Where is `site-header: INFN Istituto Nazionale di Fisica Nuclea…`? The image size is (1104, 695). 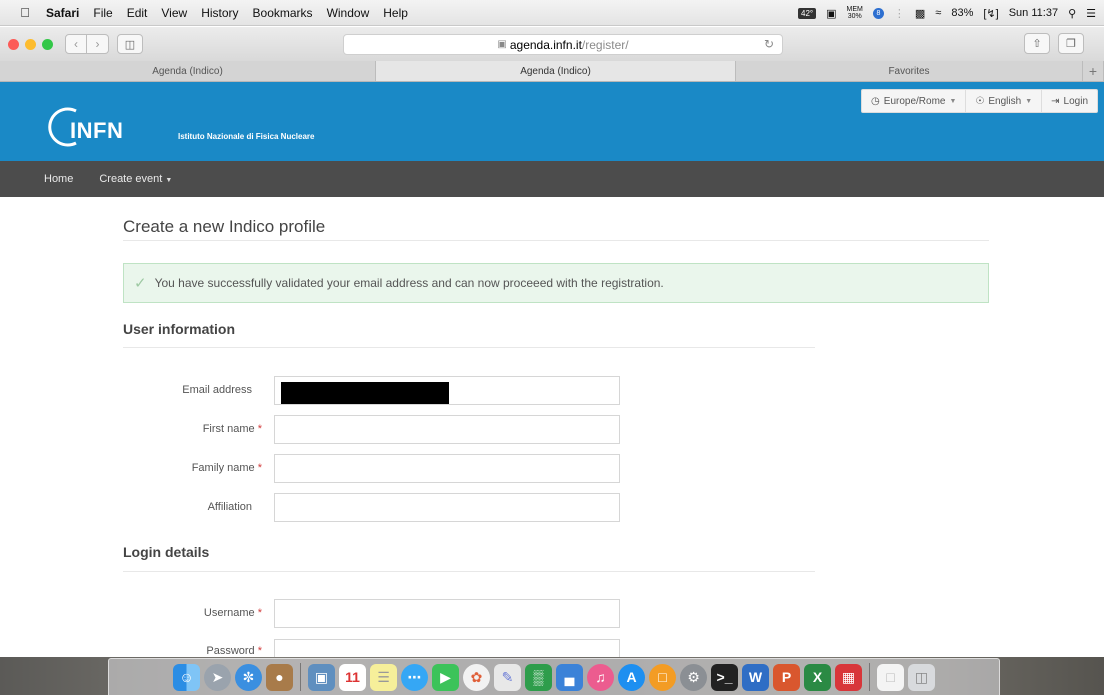 site-header: INFN Istituto Nazionale di Fisica Nuclea… is located at coordinates (552, 121).